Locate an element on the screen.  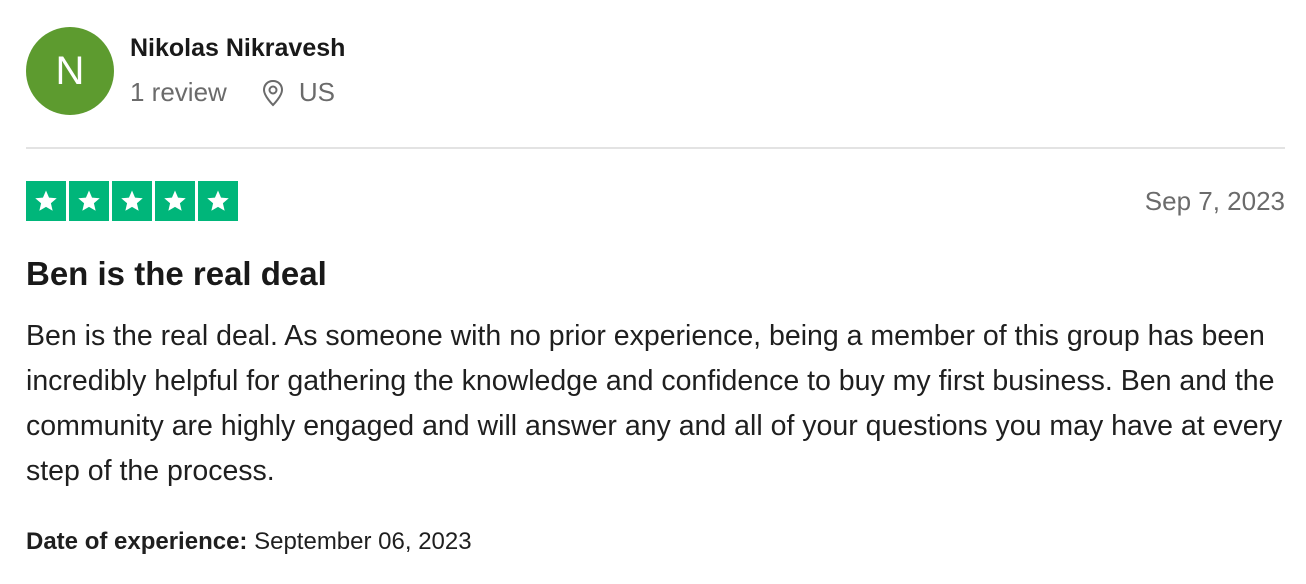
star-rating is located at coordinates (132, 201).